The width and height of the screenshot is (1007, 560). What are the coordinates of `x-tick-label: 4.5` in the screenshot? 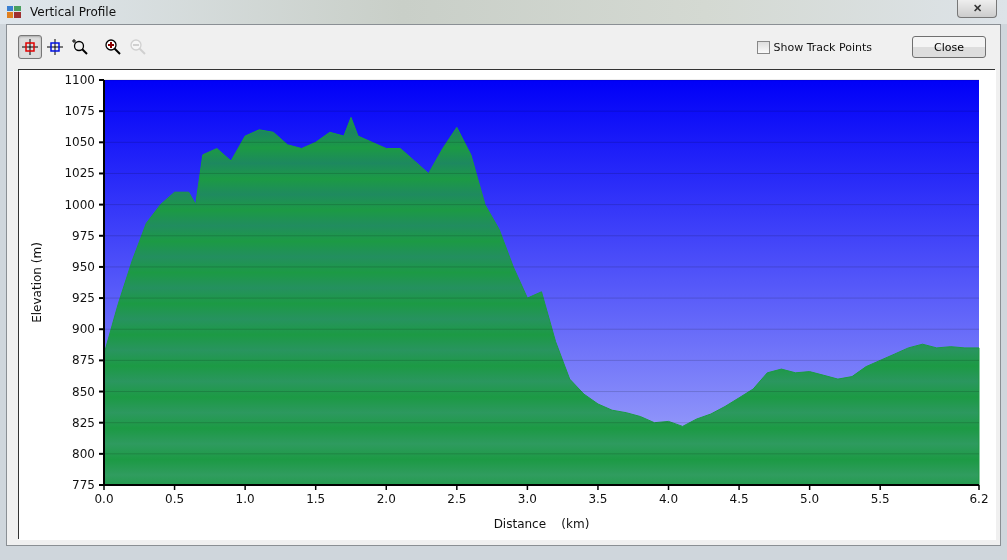 It's located at (739, 499).